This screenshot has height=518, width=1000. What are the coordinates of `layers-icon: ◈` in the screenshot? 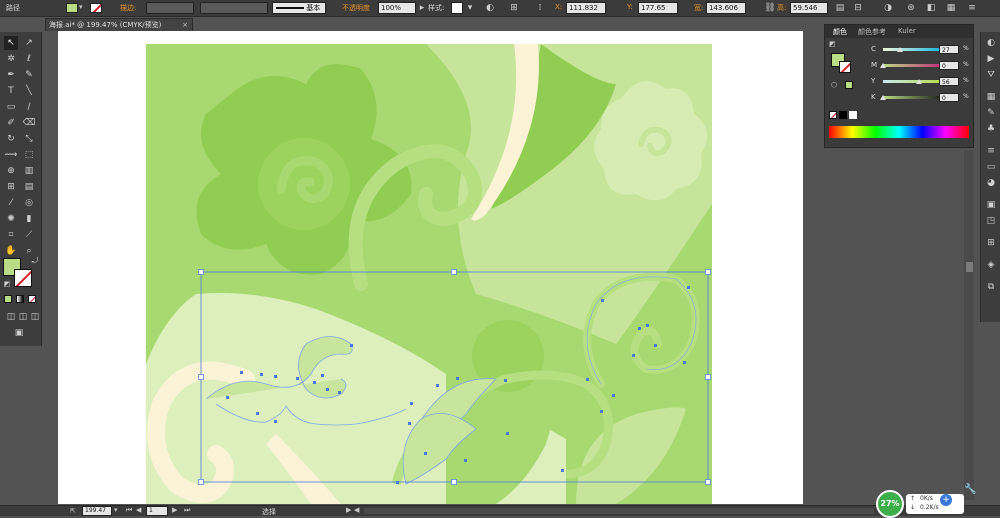 It's located at (991, 265).